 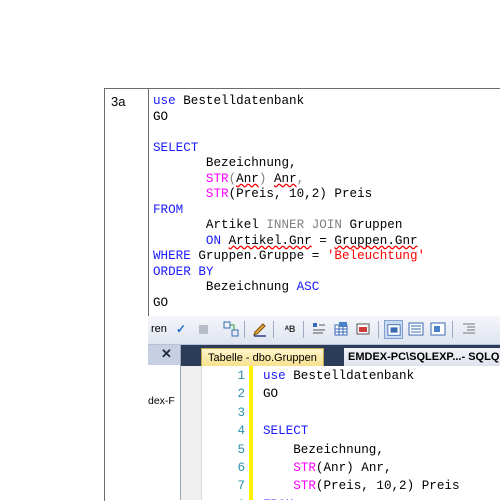 What do you see at coordinates (241, 412) in the screenshot?
I see `line-number: 3` at bounding box center [241, 412].